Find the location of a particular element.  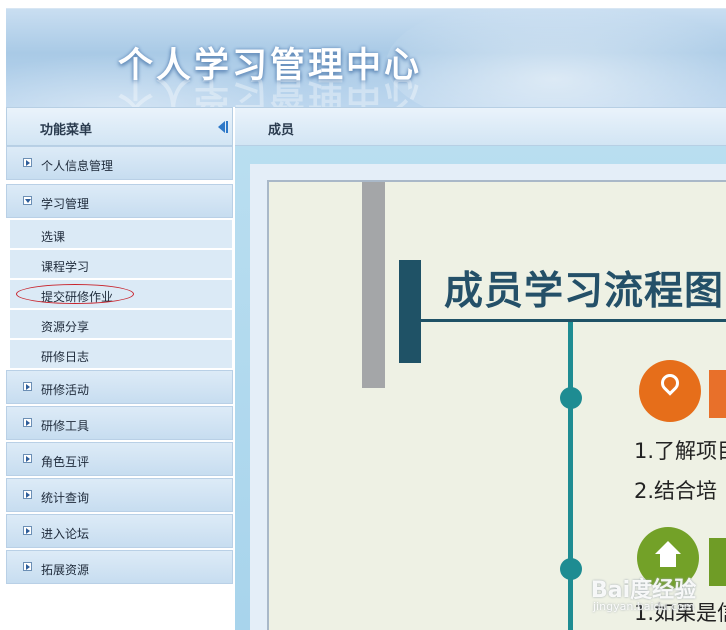

sidebar-section-label: 进入论坛 is located at coordinates (65, 534).